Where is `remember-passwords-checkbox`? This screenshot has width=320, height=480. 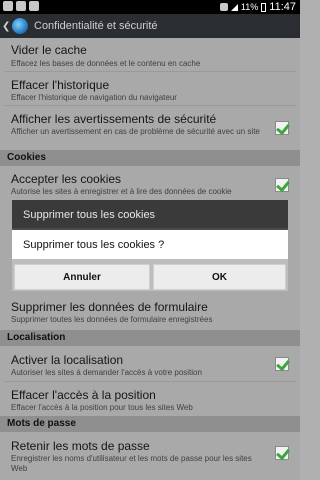
remember-passwords-checkbox is located at coordinates (282, 453).